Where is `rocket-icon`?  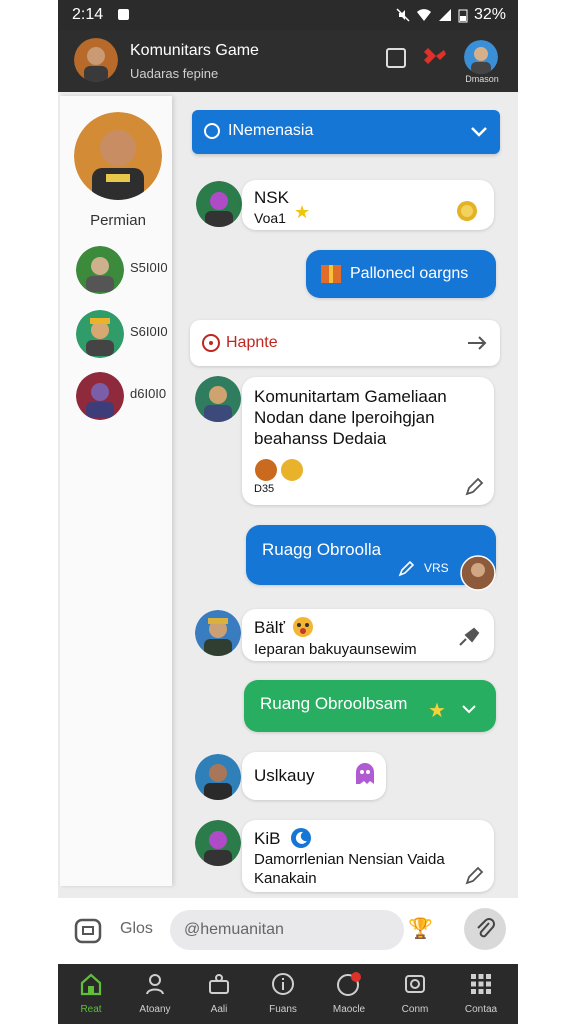
rocket-icon is located at coordinates (469, 637).